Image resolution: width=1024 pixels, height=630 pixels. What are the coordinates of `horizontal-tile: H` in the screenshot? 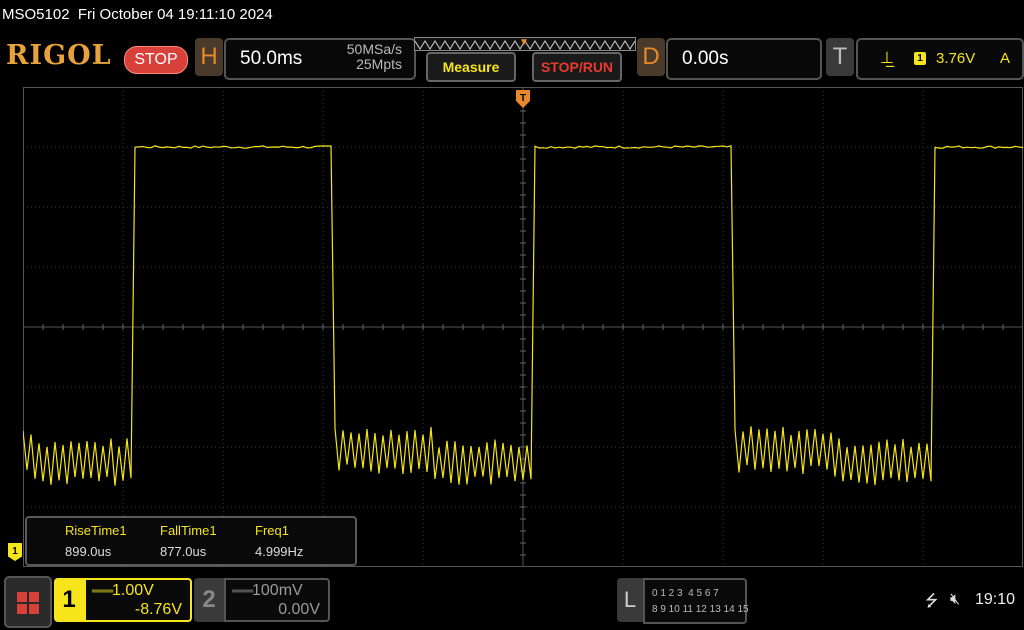 It's located at (209, 57).